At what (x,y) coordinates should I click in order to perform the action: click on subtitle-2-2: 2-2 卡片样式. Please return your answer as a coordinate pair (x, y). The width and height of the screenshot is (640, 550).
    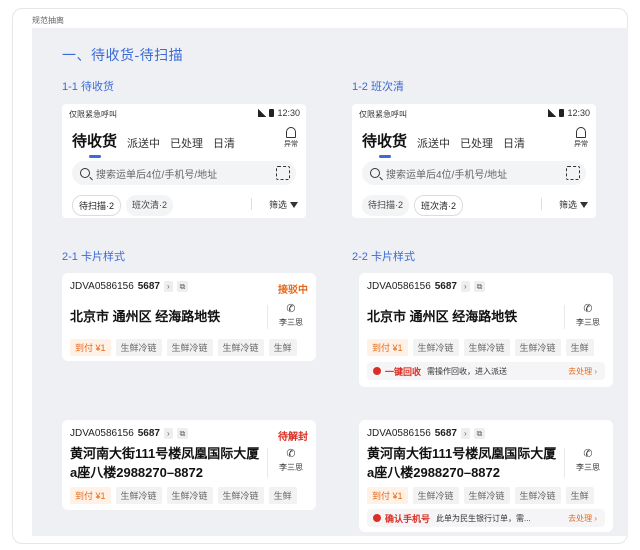
    Looking at the image, I should click on (383, 257).